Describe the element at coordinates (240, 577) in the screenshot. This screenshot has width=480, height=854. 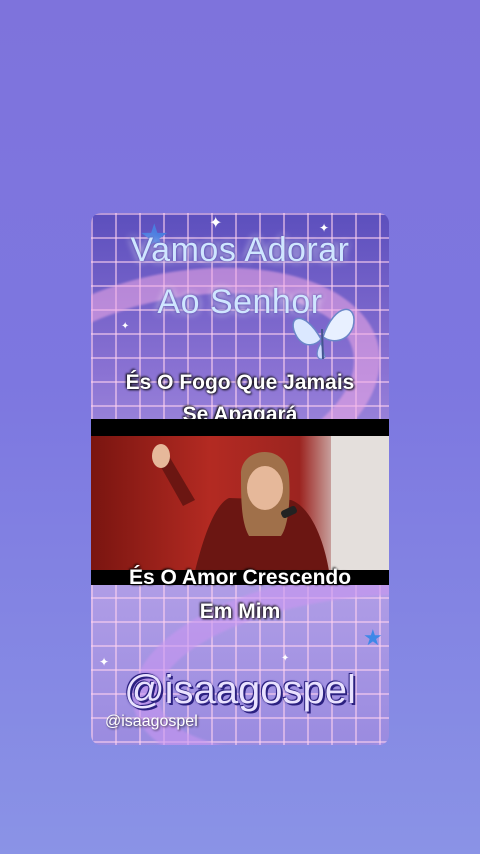
I see `lyric-2-line-1: És O Amor Crescendo` at that location.